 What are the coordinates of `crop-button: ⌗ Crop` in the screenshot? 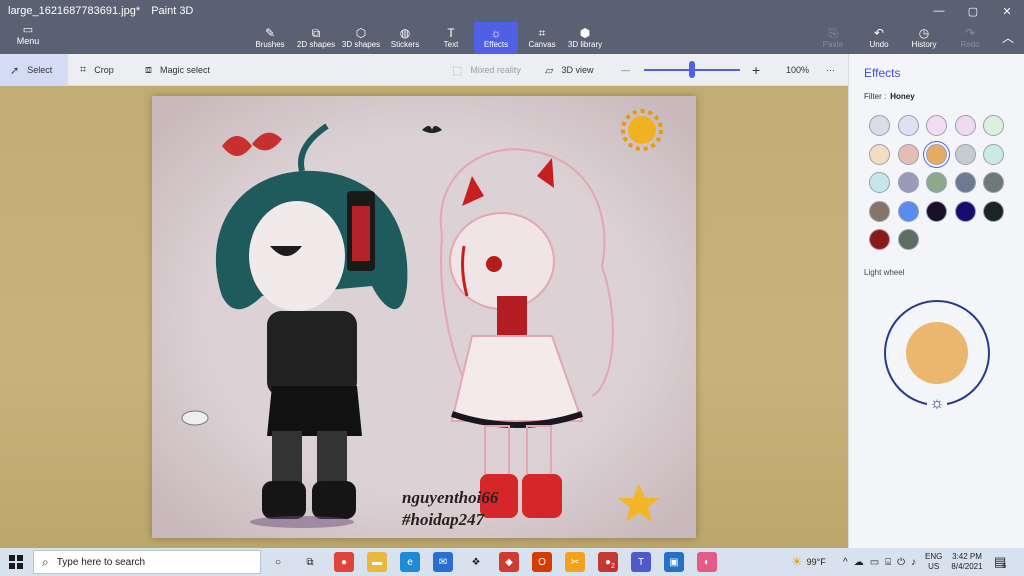 It's located at (97, 70).